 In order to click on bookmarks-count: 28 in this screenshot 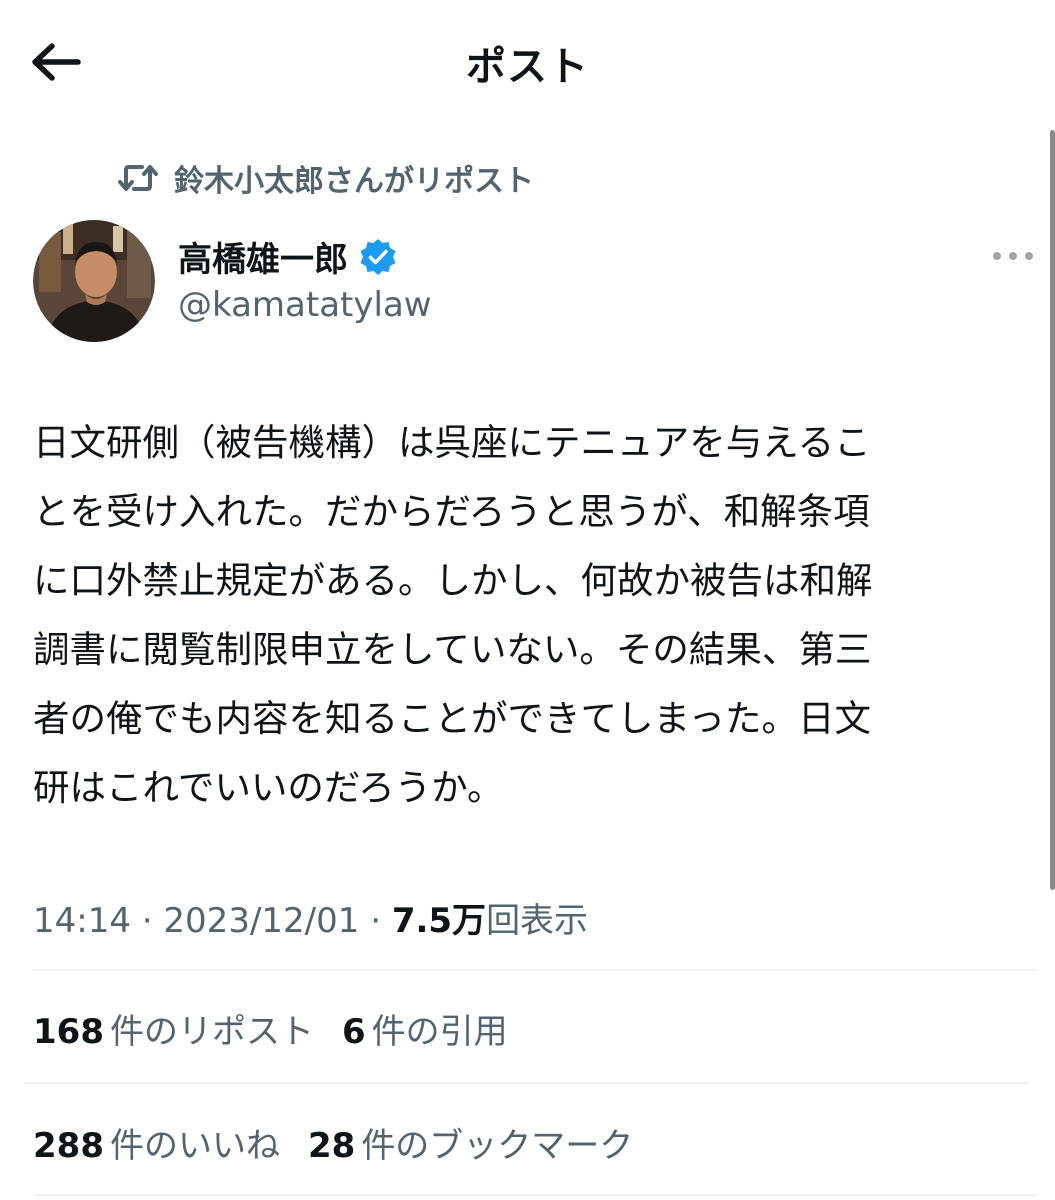, I will do `click(331, 1146)`.